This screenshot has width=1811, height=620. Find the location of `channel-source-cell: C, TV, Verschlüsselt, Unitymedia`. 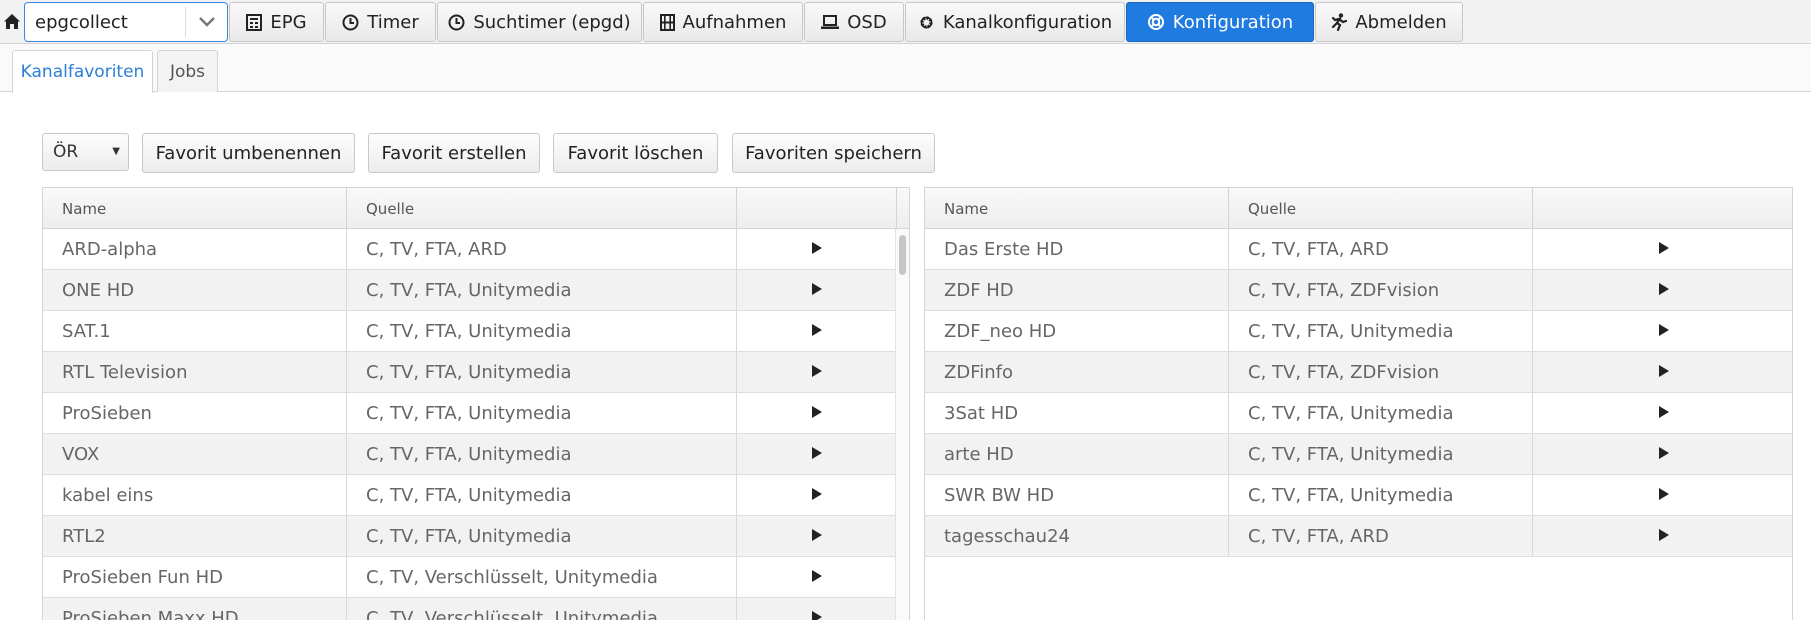

channel-source-cell: C, TV, Verschlüsselt, Unitymedia is located at coordinates (542, 577).